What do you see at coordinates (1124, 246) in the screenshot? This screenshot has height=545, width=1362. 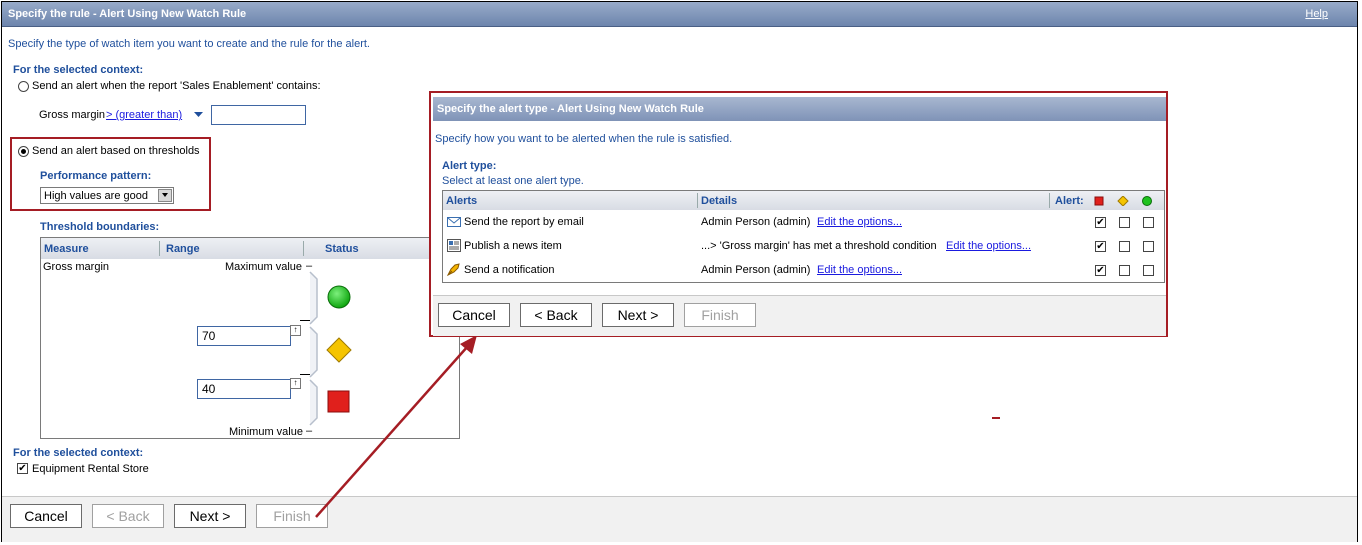 I see `news-yellow-checkbox` at bounding box center [1124, 246].